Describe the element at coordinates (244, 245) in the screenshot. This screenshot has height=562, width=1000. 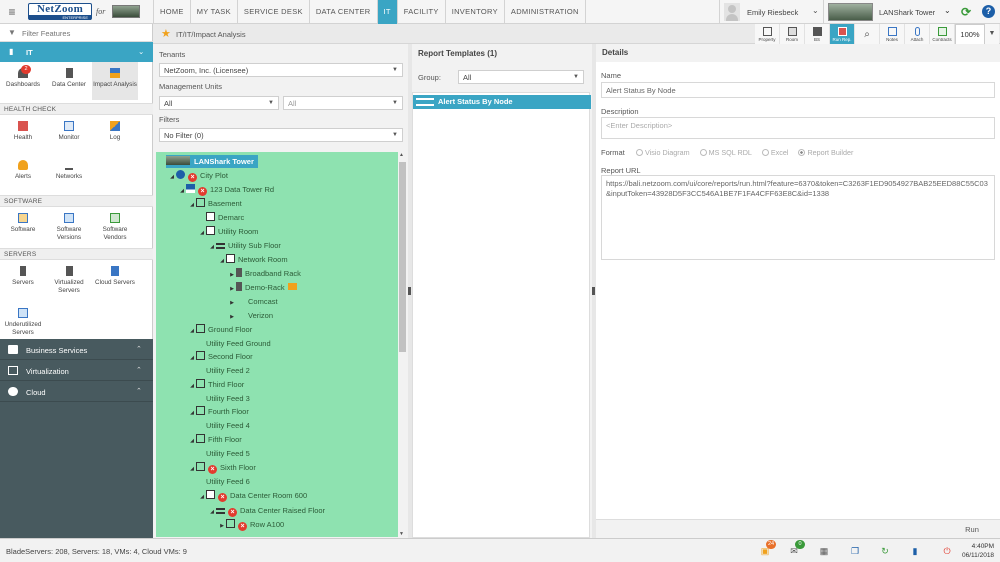
I see `tree-node: ◢ Utility Sub Floor` at that location.